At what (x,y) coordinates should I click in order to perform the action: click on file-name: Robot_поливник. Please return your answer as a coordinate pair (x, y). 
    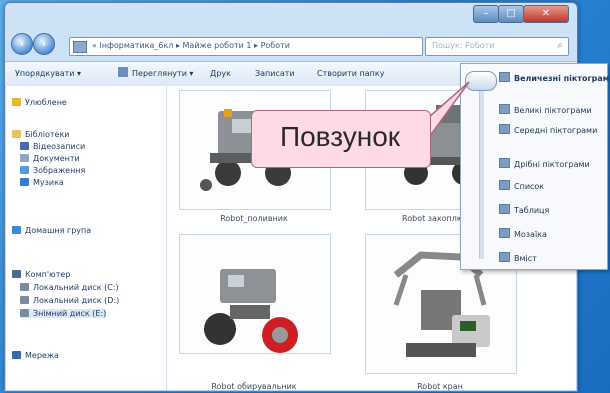
    Looking at the image, I should click on (254, 218).